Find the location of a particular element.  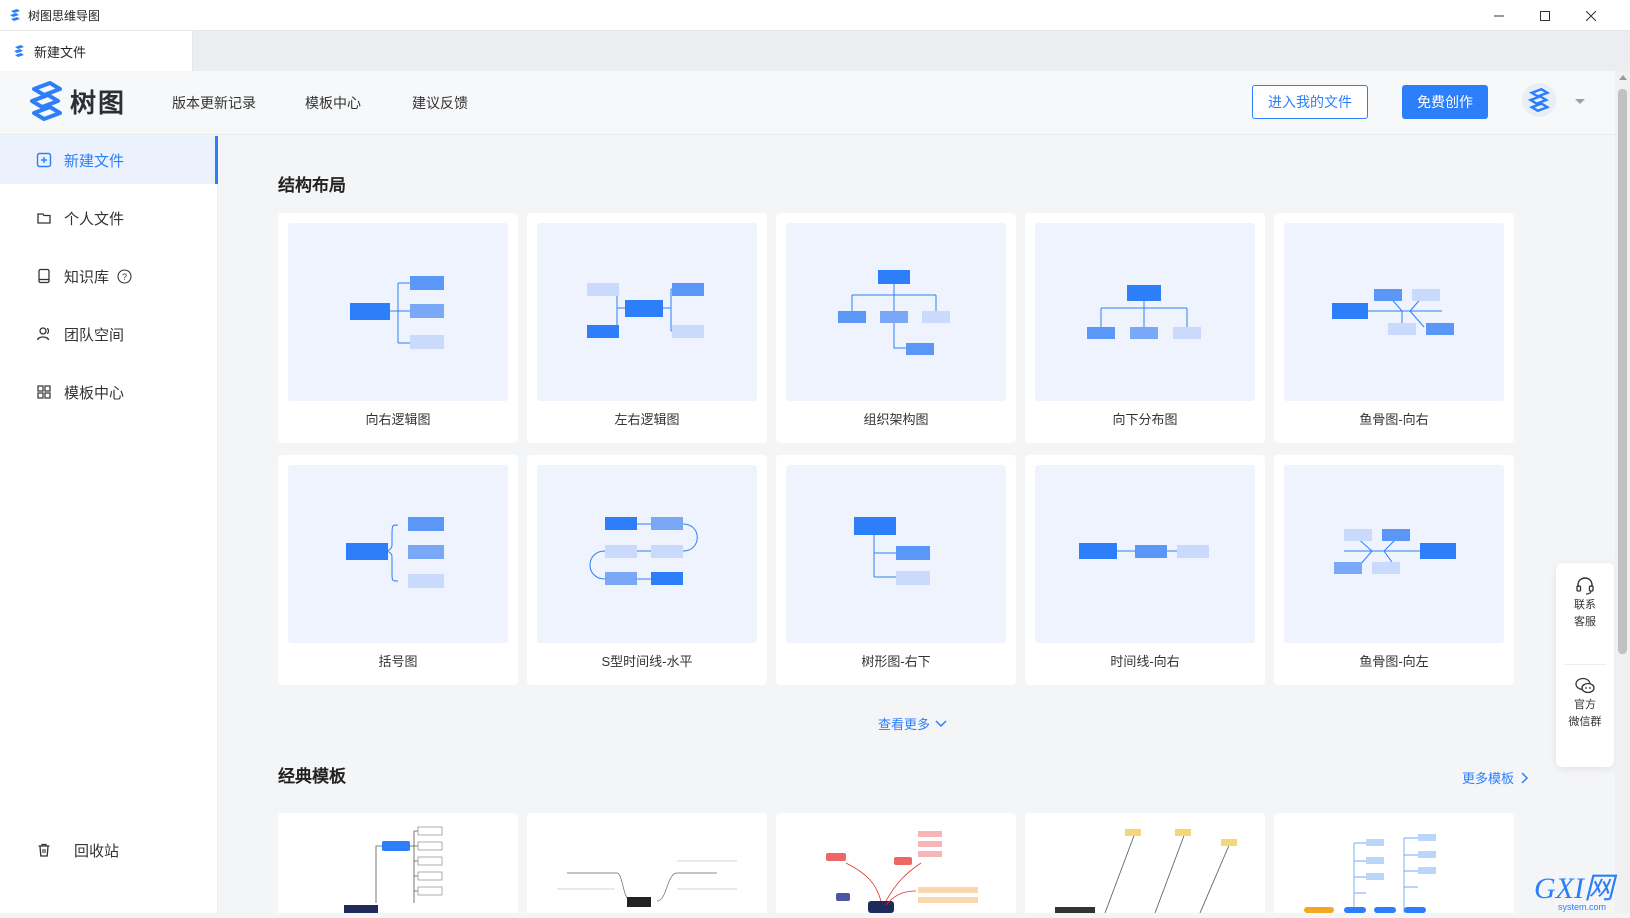

sidebar-item-label: 新建文件 is located at coordinates (94, 161).